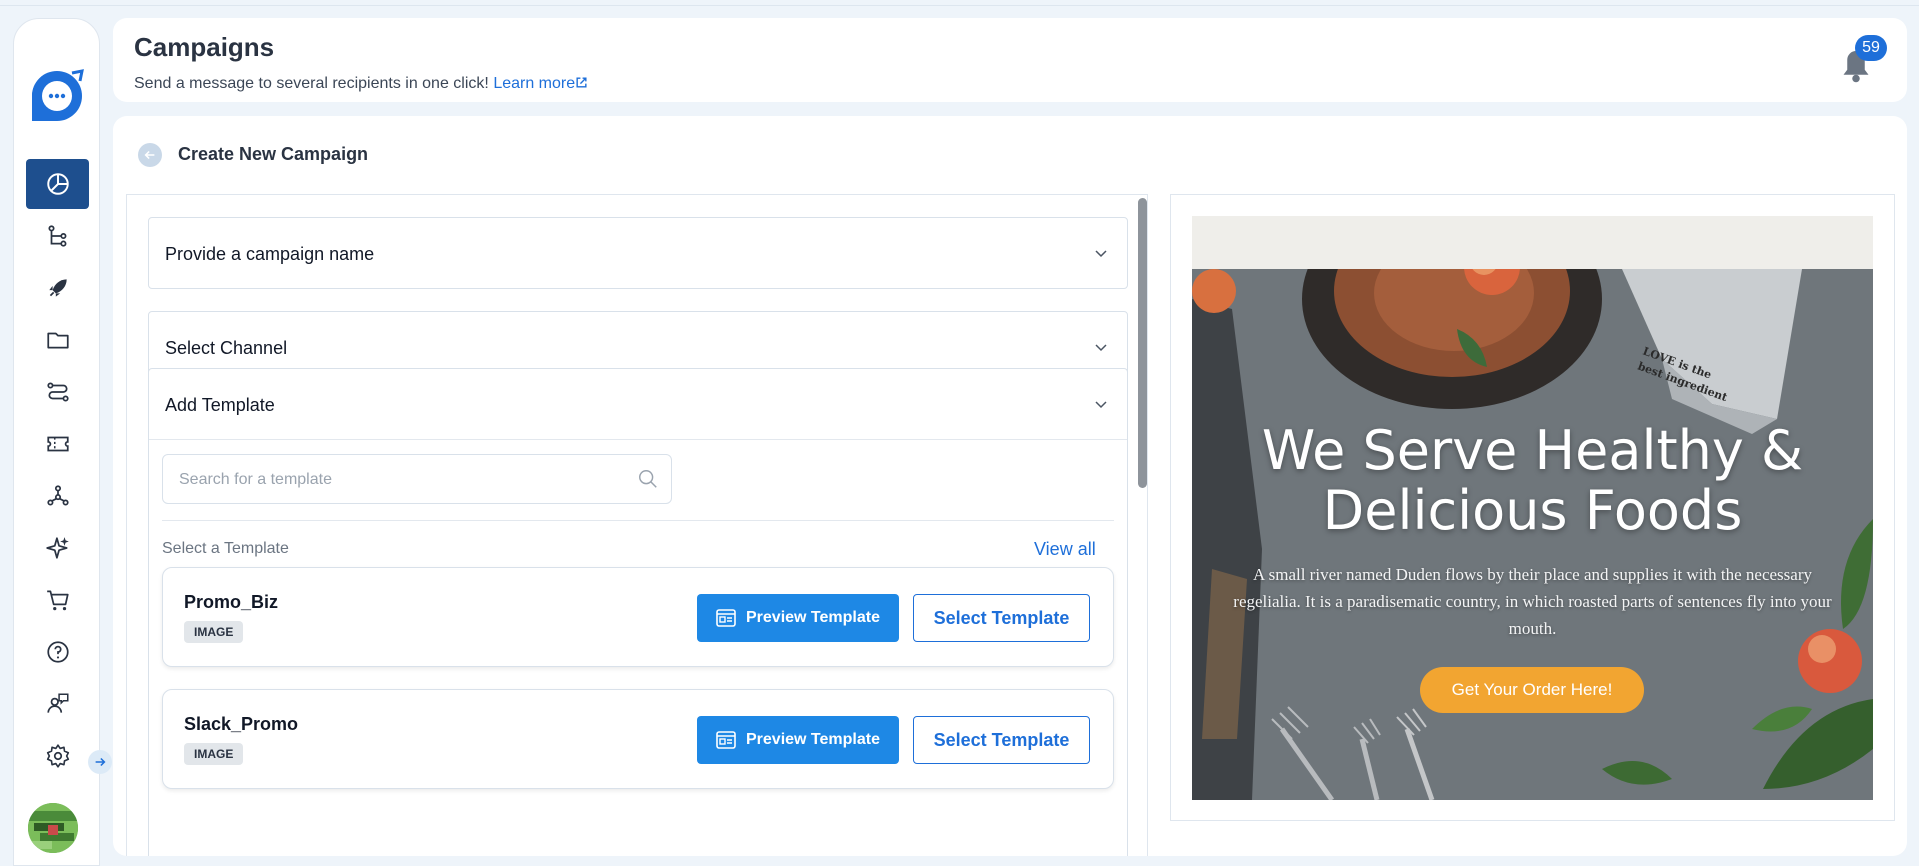  I want to click on sidebar-item-support, so click(57, 704).